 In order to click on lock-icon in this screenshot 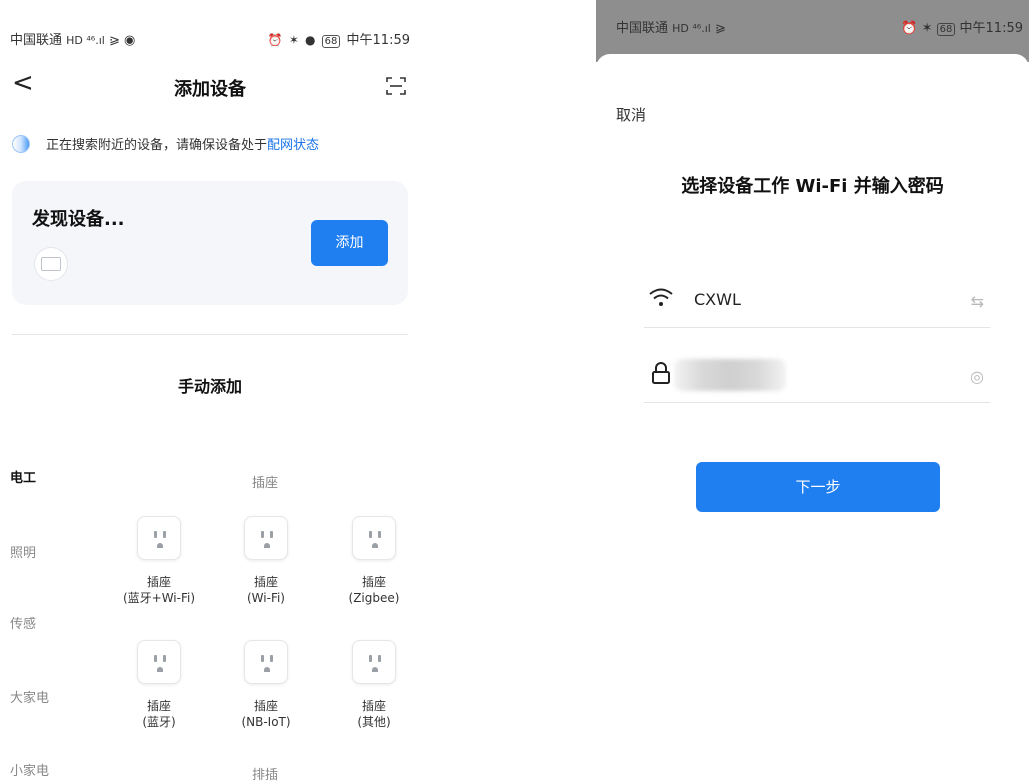, I will do `click(661, 373)`.